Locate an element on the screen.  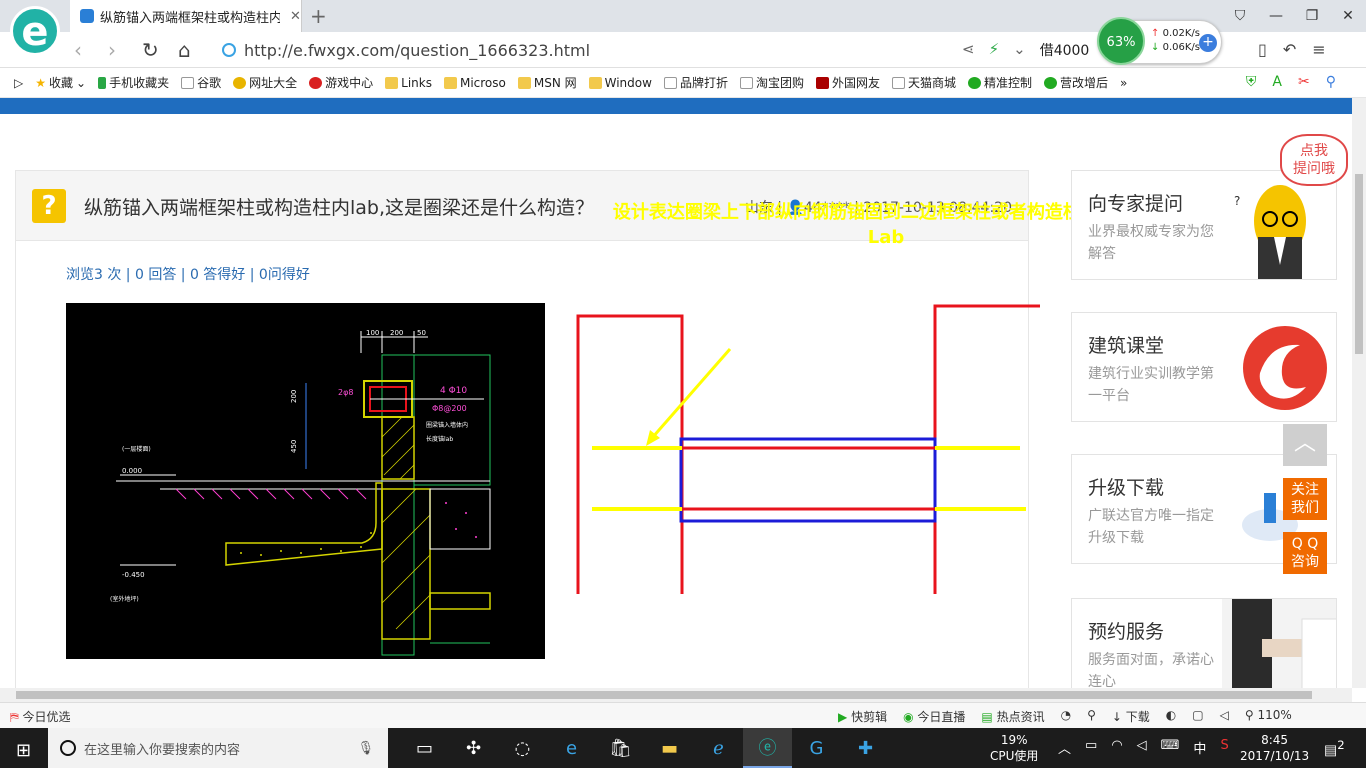
back-button: ‹ is located at coordinates (78, 50).